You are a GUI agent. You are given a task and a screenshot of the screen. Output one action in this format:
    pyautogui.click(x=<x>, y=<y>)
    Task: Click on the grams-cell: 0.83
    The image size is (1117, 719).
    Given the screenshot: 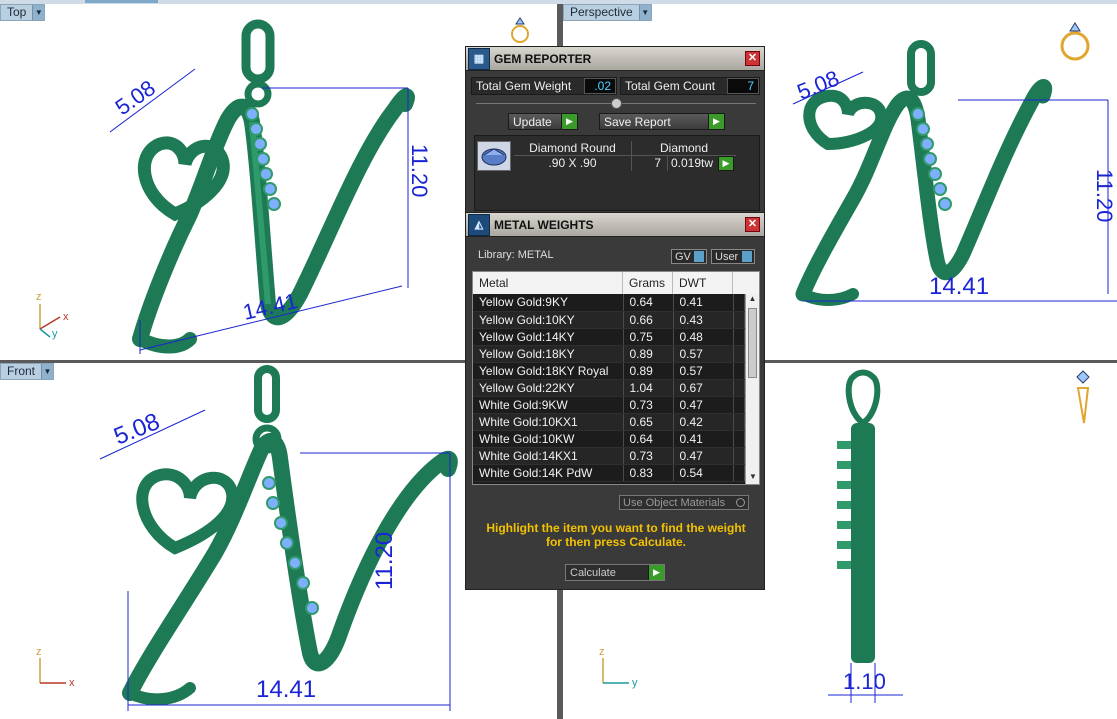 What is the action you would take?
    pyautogui.click(x=648, y=473)
    